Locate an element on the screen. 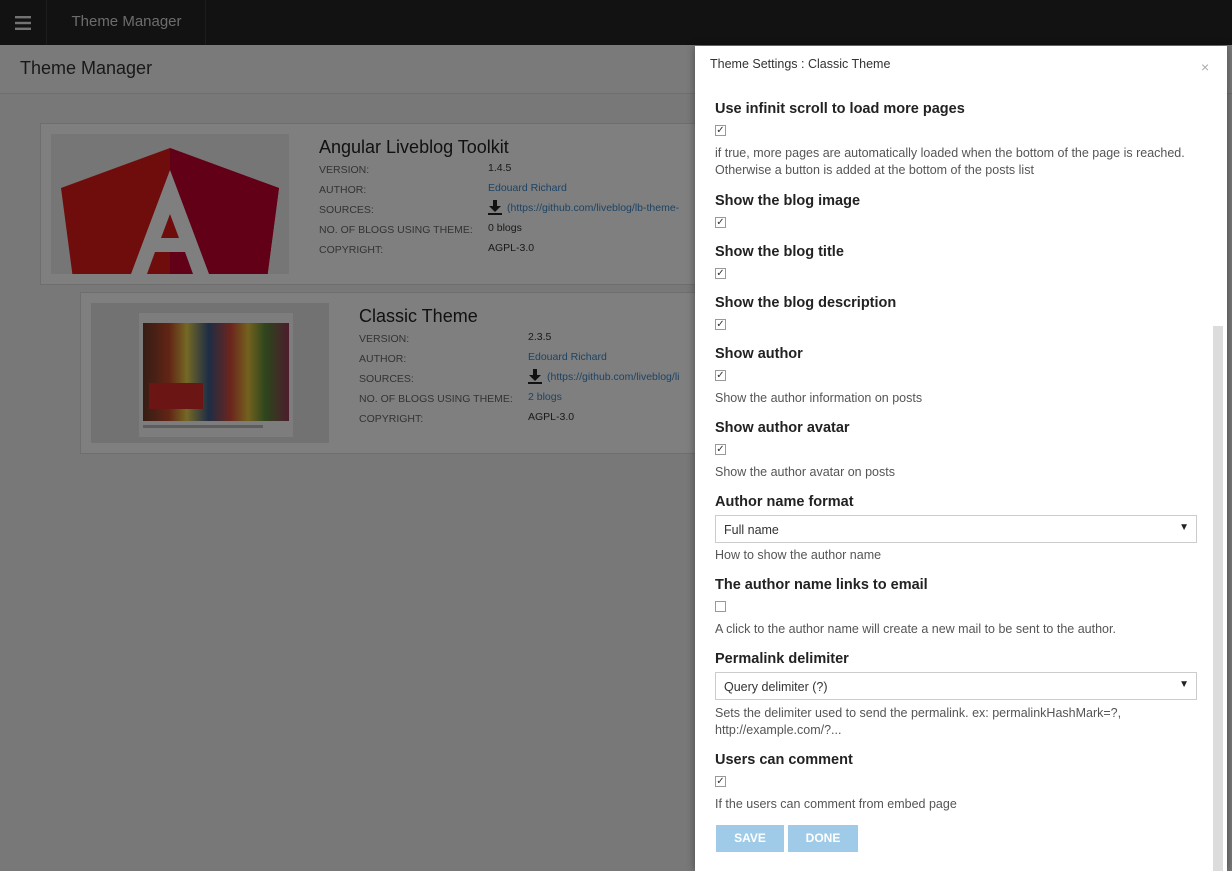 Image resolution: width=1232 pixels, height=871 pixels. author-avatar-checkbox: ✓ is located at coordinates (720, 449).